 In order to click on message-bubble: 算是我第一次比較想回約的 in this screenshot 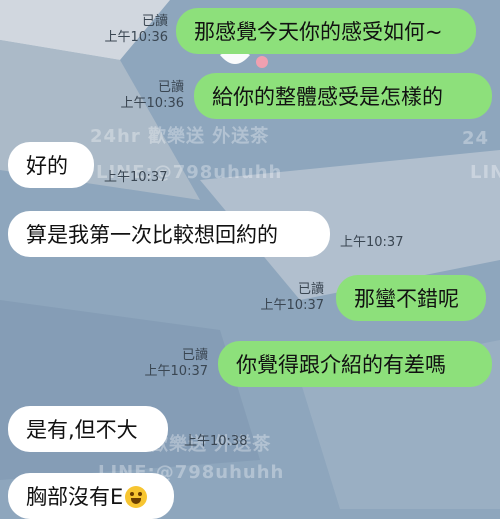, I will do `click(169, 234)`.